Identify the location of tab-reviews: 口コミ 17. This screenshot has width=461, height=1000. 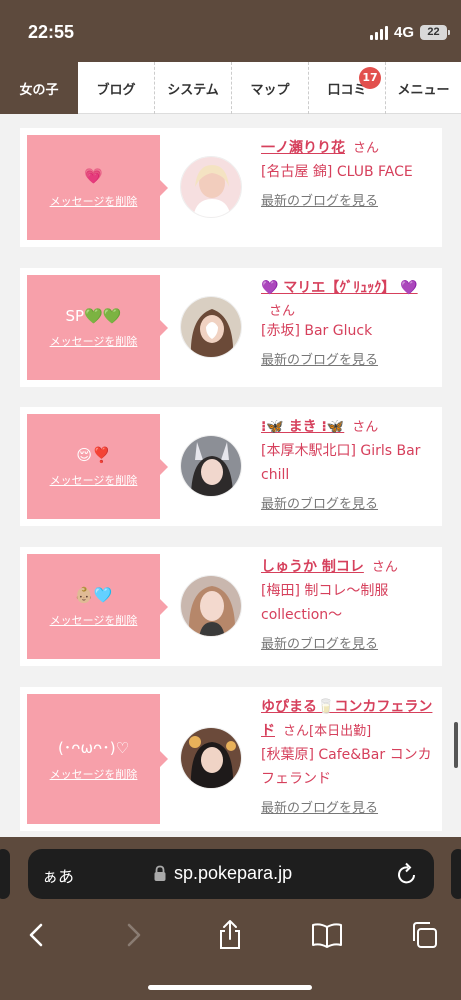
(346, 88).